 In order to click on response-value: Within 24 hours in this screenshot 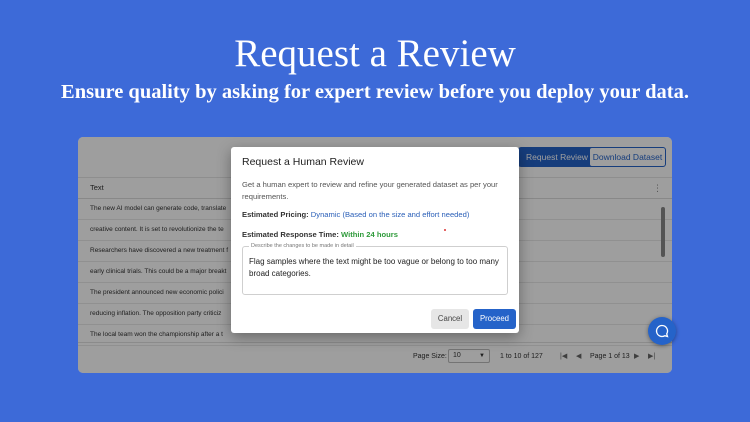, I will do `click(369, 234)`.